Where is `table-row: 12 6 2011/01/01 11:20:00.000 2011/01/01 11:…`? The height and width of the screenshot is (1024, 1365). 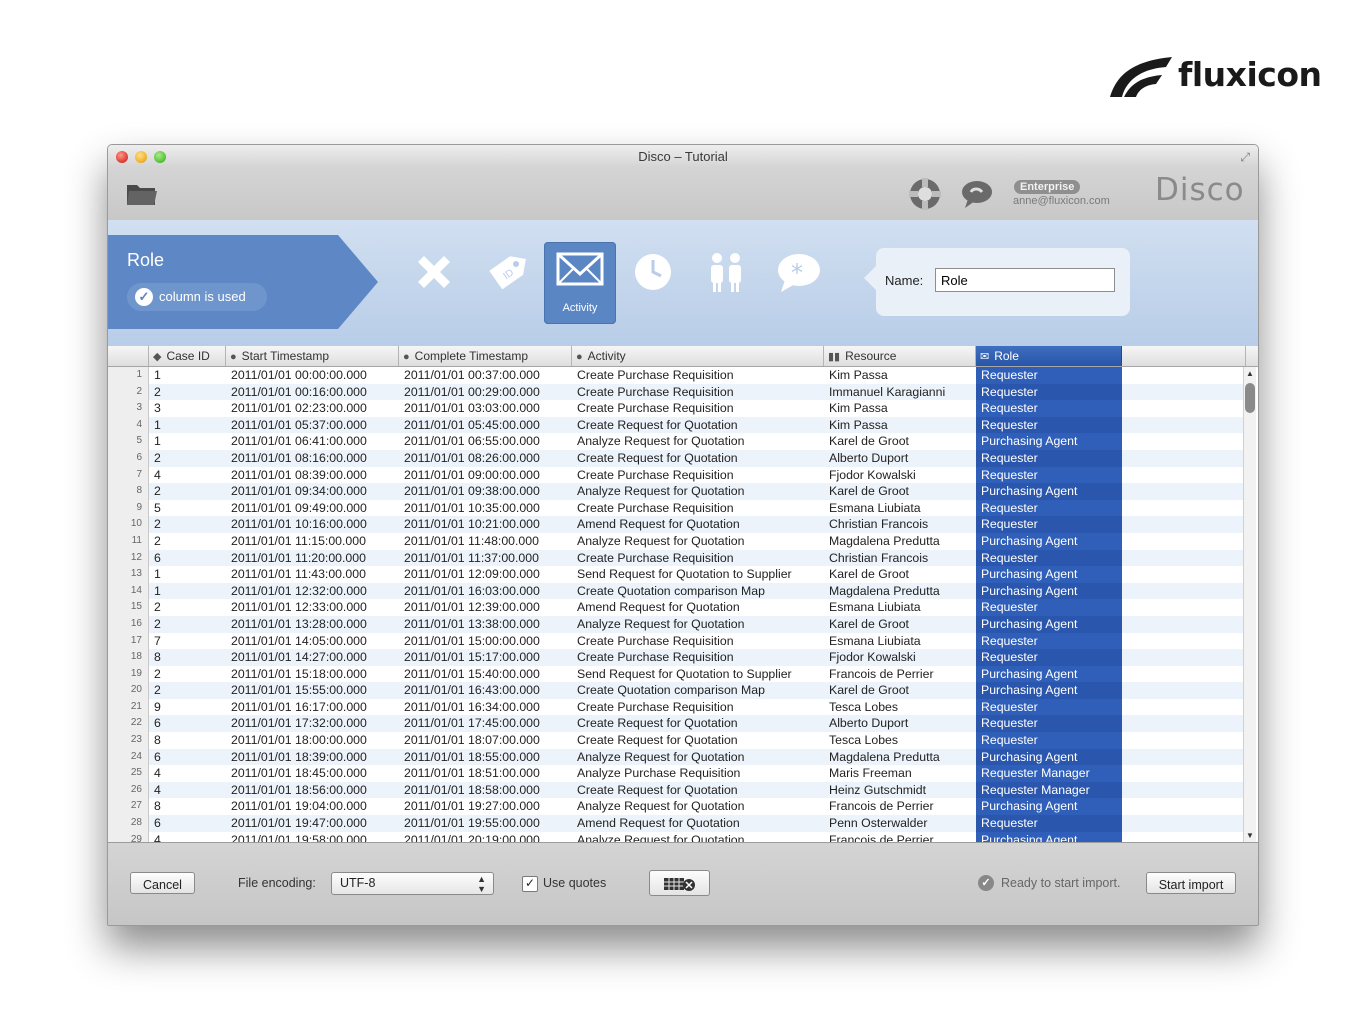 table-row: 12 6 2011/01/01 11:20:00.000 2011/01/01 11:… is located at coordinates (677, 558).